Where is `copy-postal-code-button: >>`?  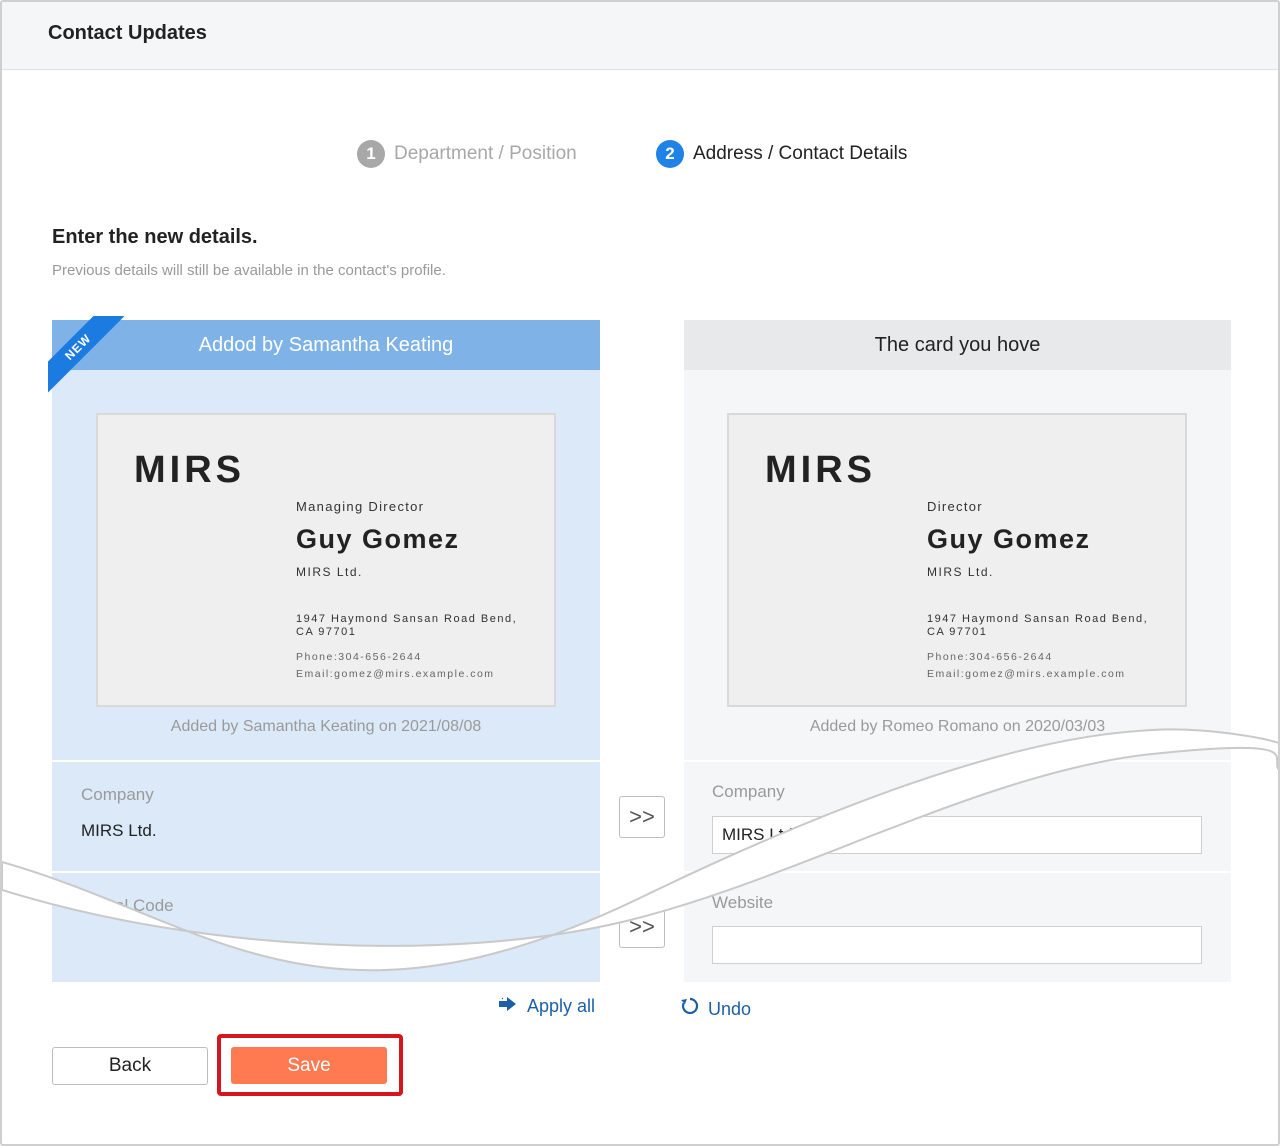
copy-postal-code-button: >> is located at coordinates (642, 927).